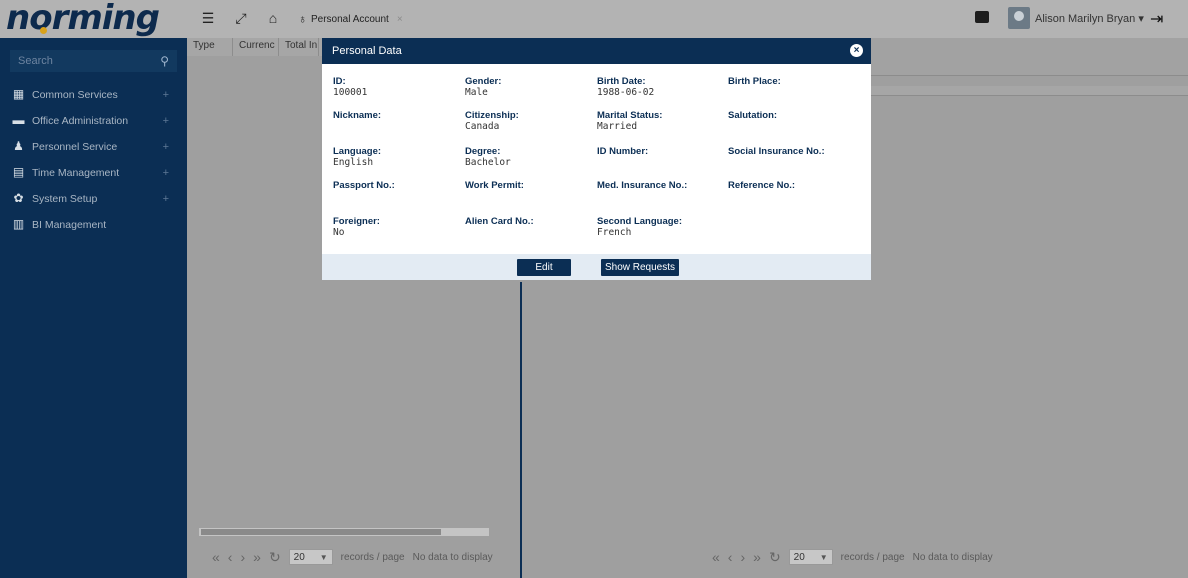 This screenshot has width=1188, height=578. I want to click on panel-splitter, so click(521, 430).